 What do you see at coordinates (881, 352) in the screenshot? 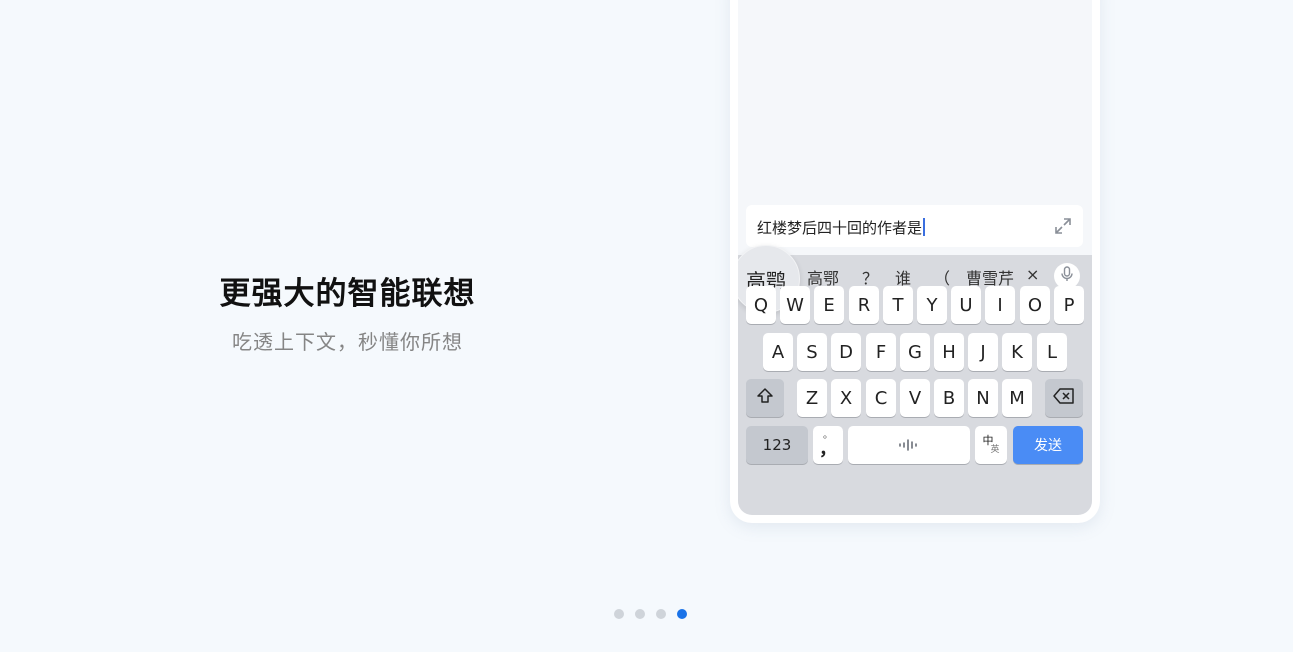
I see `key-f: F` at bounding box center [881, 352].